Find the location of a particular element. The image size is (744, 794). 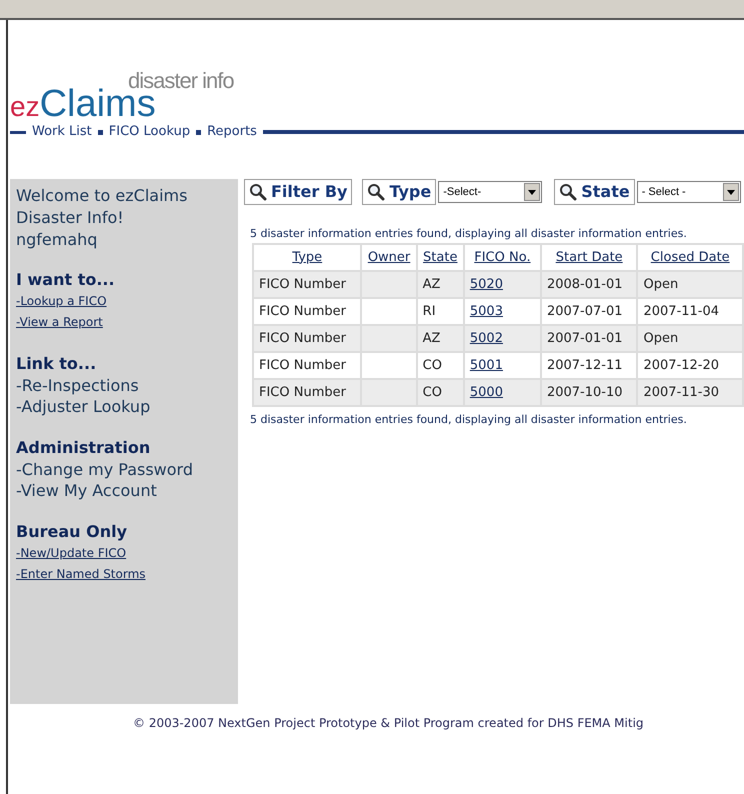

select-dropdown: - Select - is located at coordinates (688, 192).